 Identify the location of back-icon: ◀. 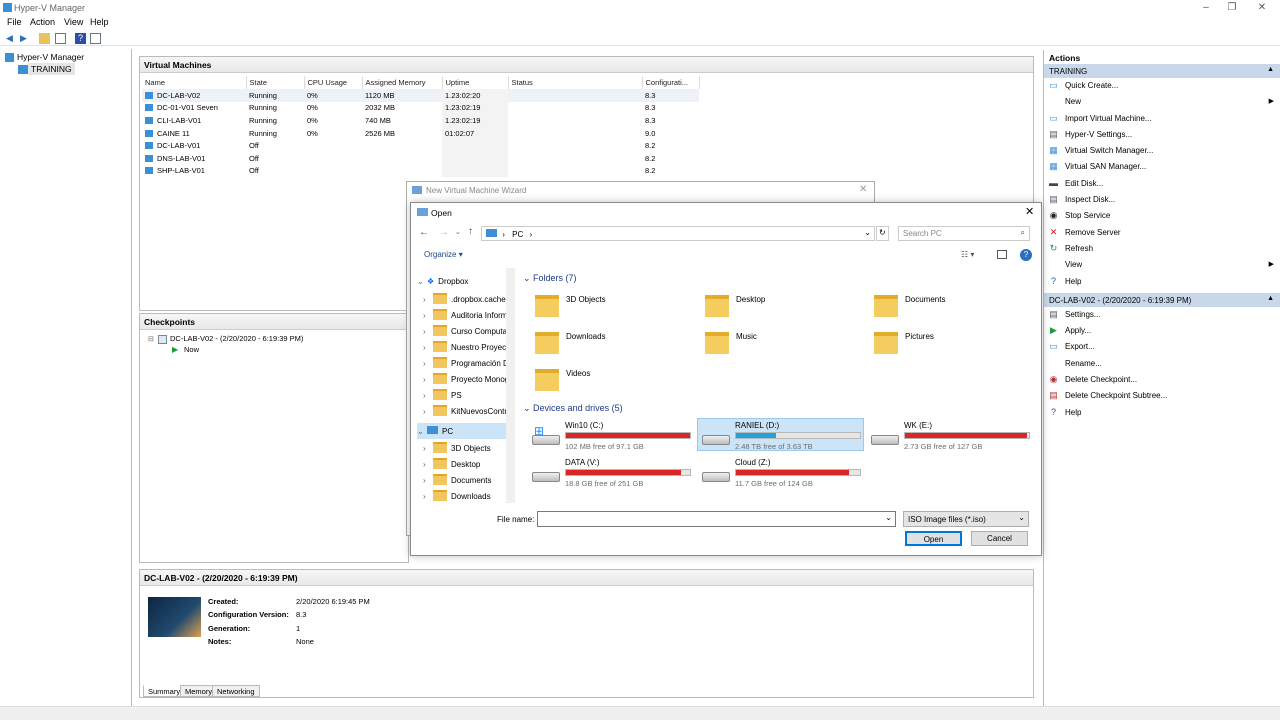
(9, 38).